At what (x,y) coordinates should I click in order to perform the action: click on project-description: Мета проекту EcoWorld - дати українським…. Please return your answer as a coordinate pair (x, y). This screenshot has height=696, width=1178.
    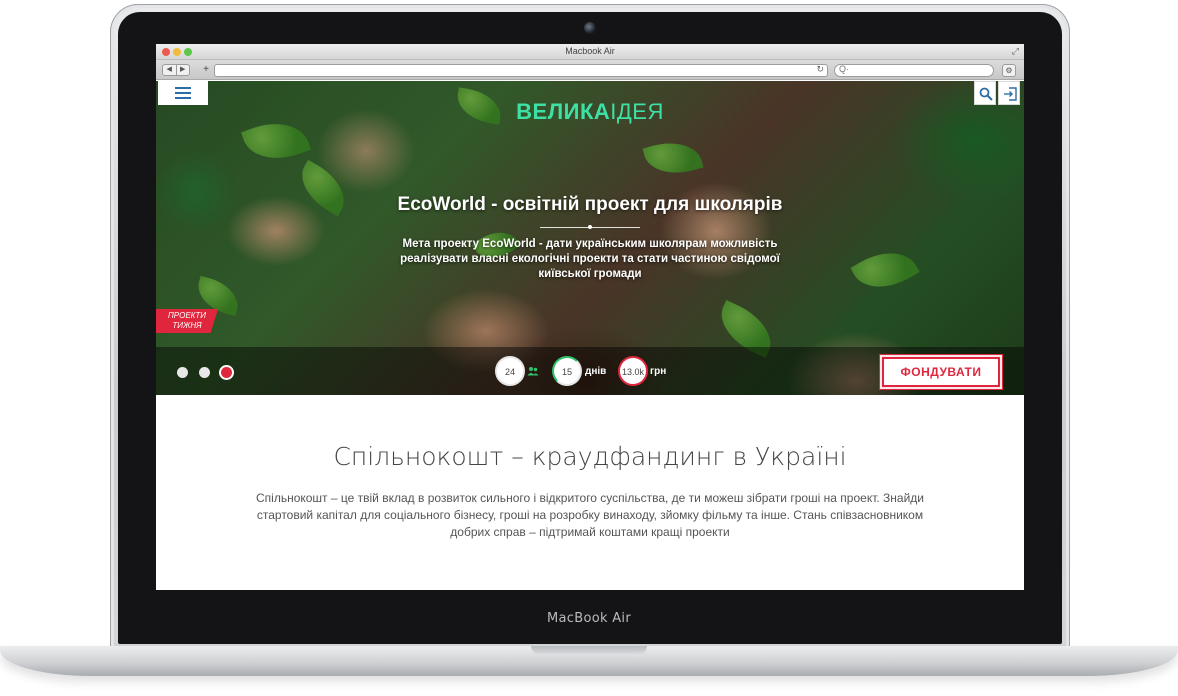
    Looking at the image, I should click on (590, 259).